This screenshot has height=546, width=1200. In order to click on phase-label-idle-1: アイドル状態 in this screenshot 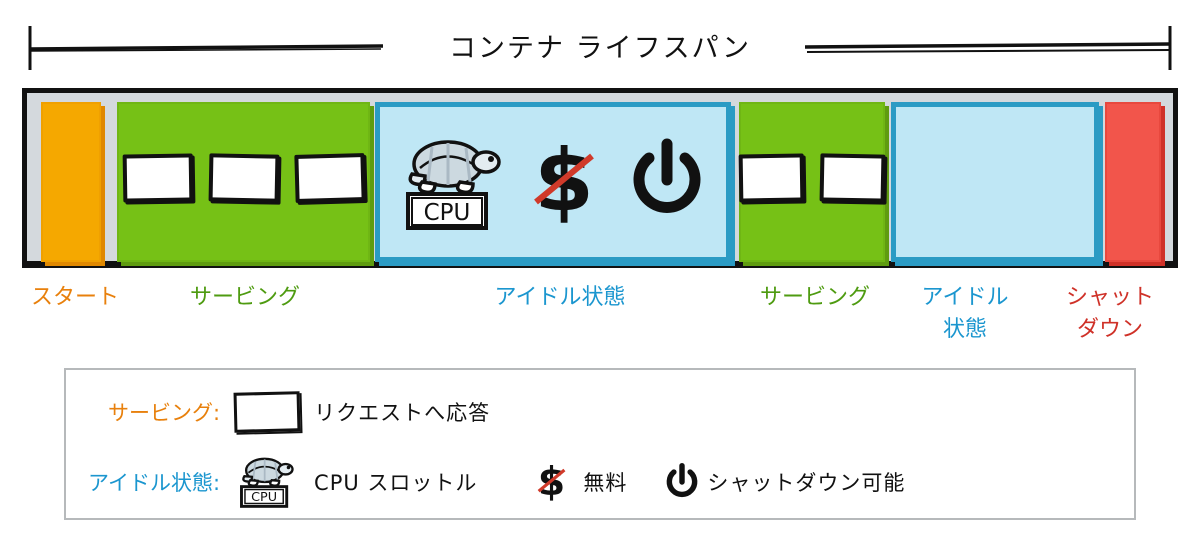, I will do `click(560, 297)`.